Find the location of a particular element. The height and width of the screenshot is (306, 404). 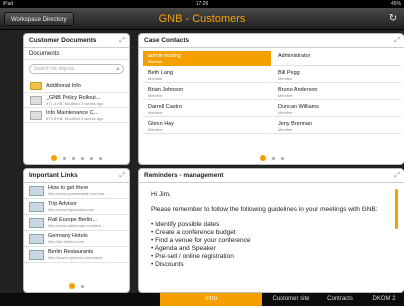

link-name: How to get there is located at coordinates (68, 188).